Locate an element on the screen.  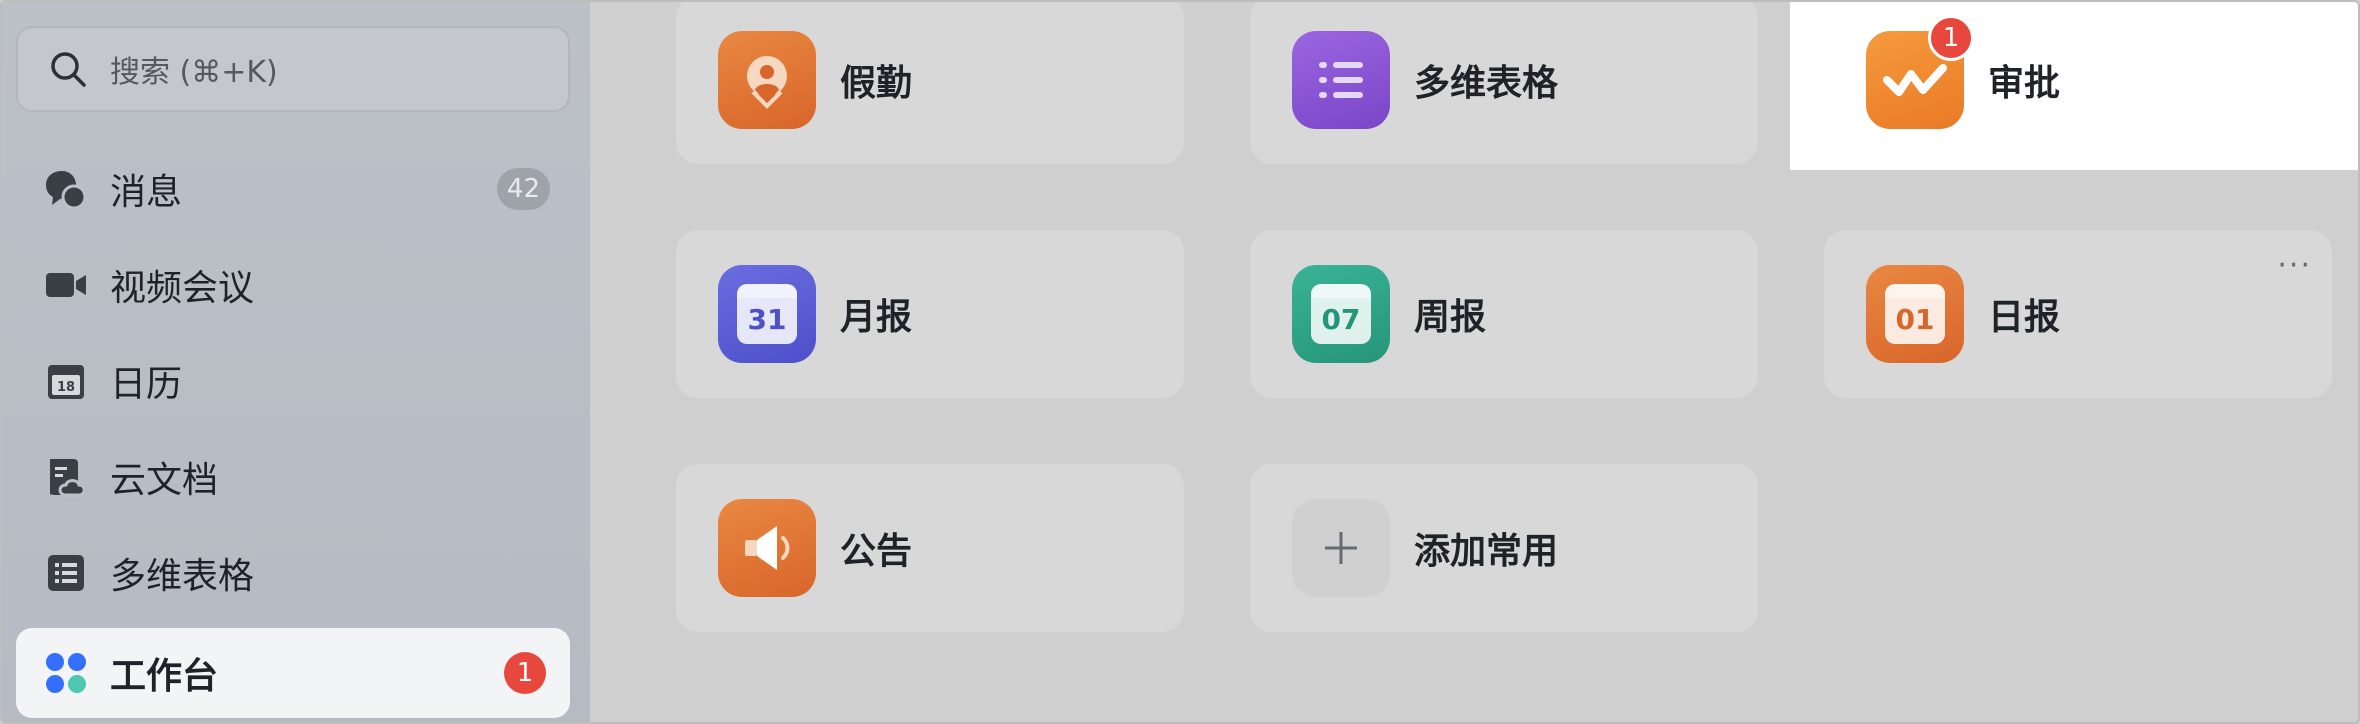
sidebar-item-video-meeting: 视频会议 is located at coordinates (293, 285).